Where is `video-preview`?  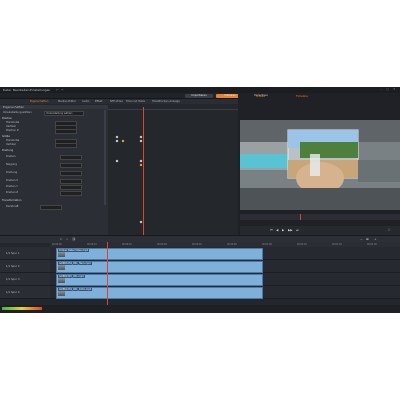
video-preview is located at coordinates (320, 165).